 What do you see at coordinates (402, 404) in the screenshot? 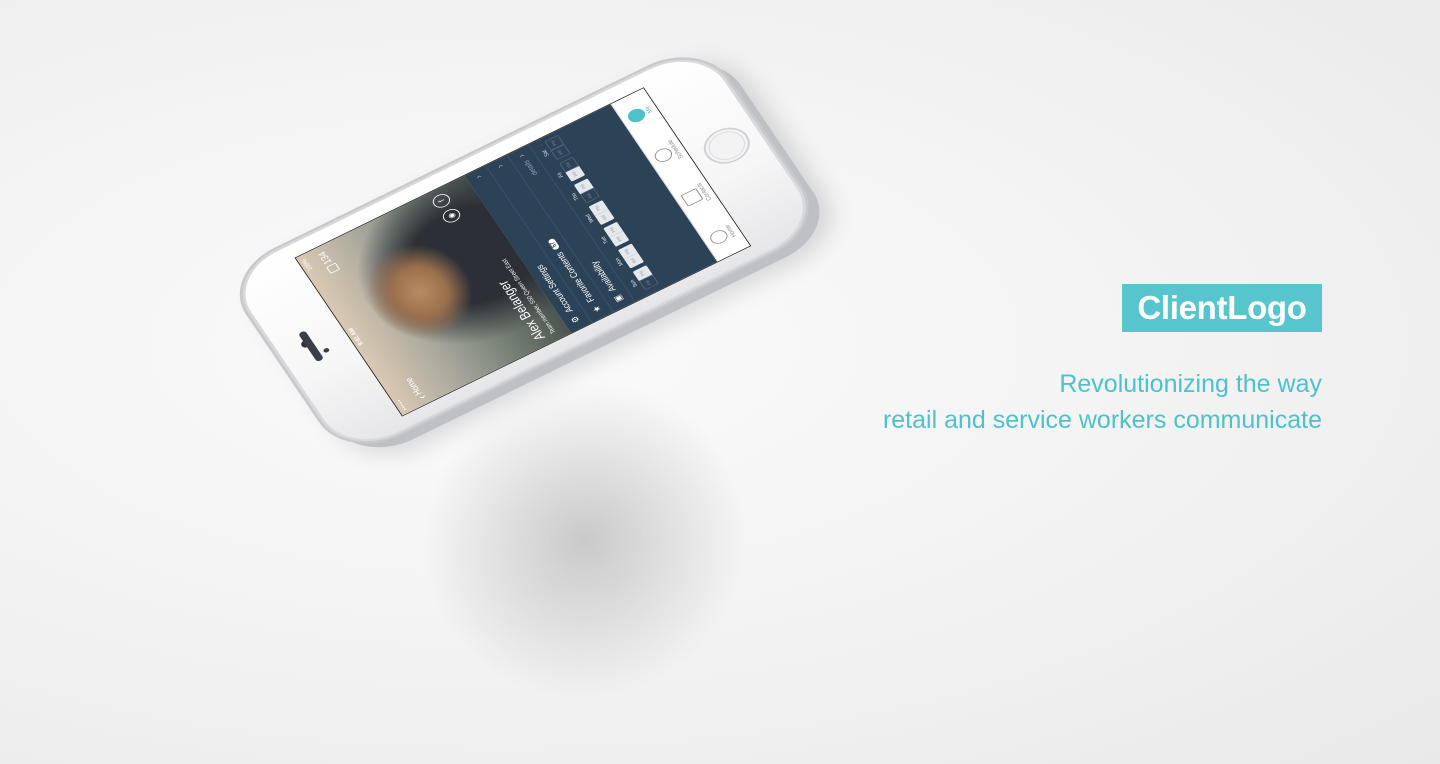
I see `signal-icon: •••••` at bounding box center [402, 404].